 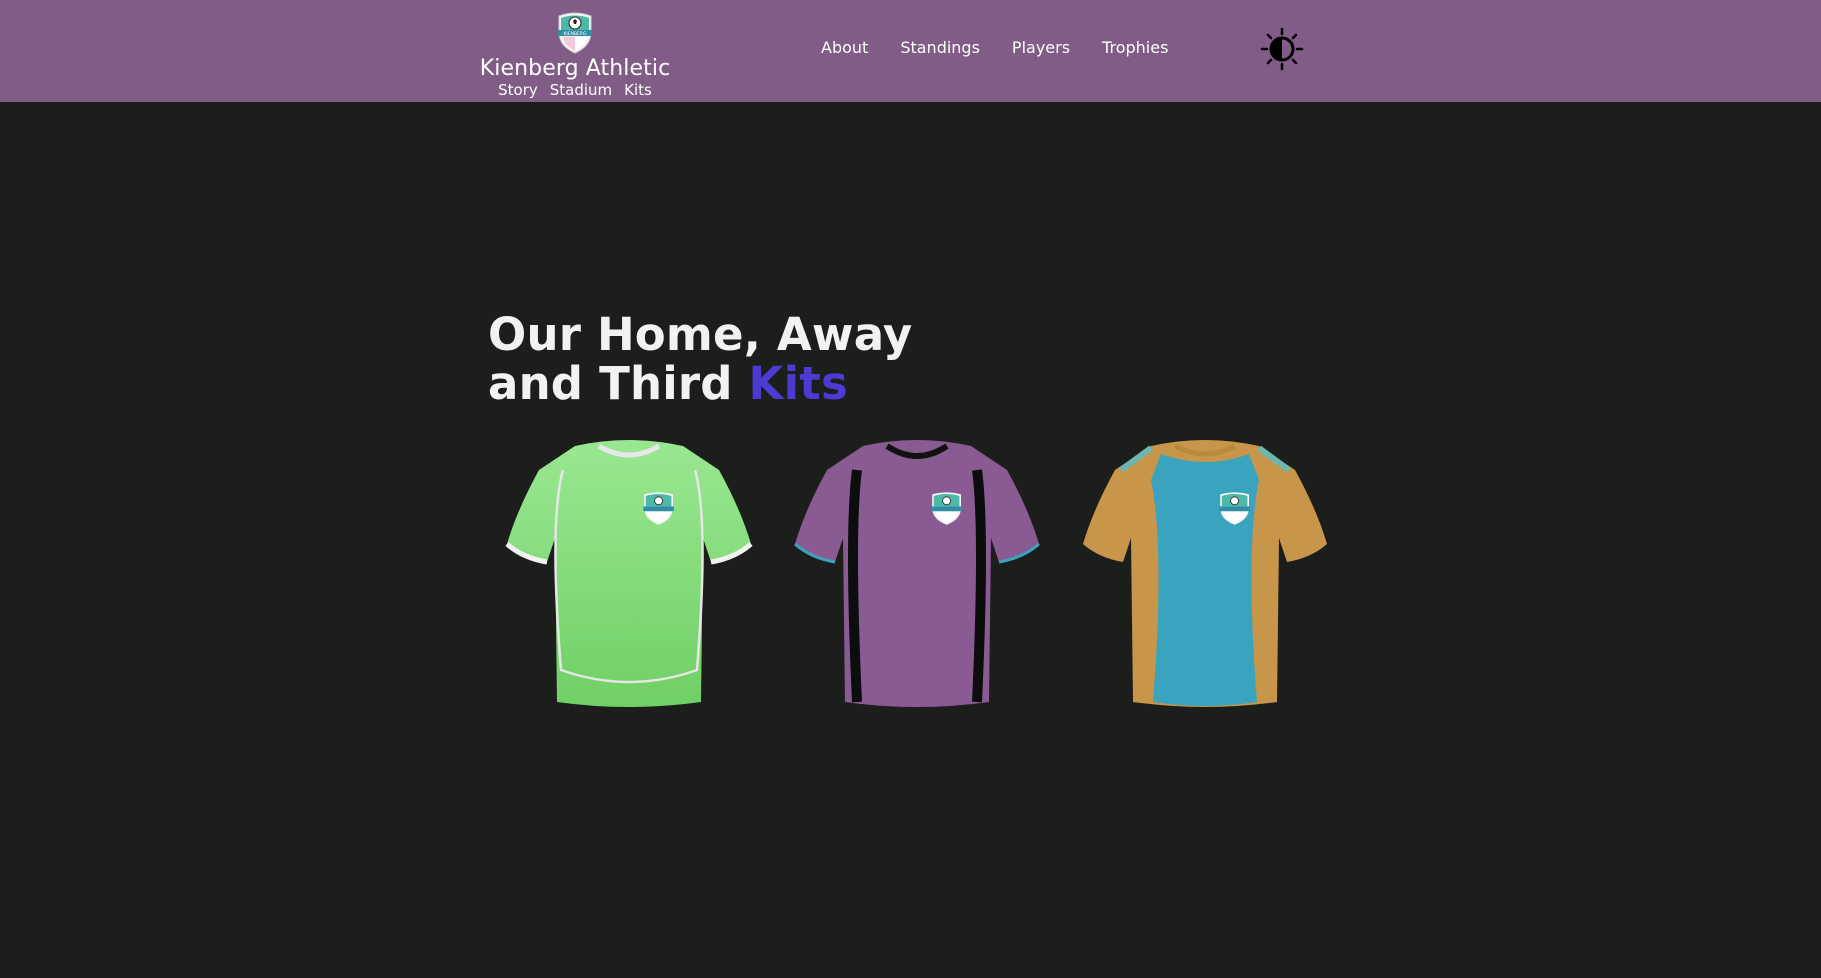 I want to click on heading-line-2: and Third, so click(x=610, y=383).